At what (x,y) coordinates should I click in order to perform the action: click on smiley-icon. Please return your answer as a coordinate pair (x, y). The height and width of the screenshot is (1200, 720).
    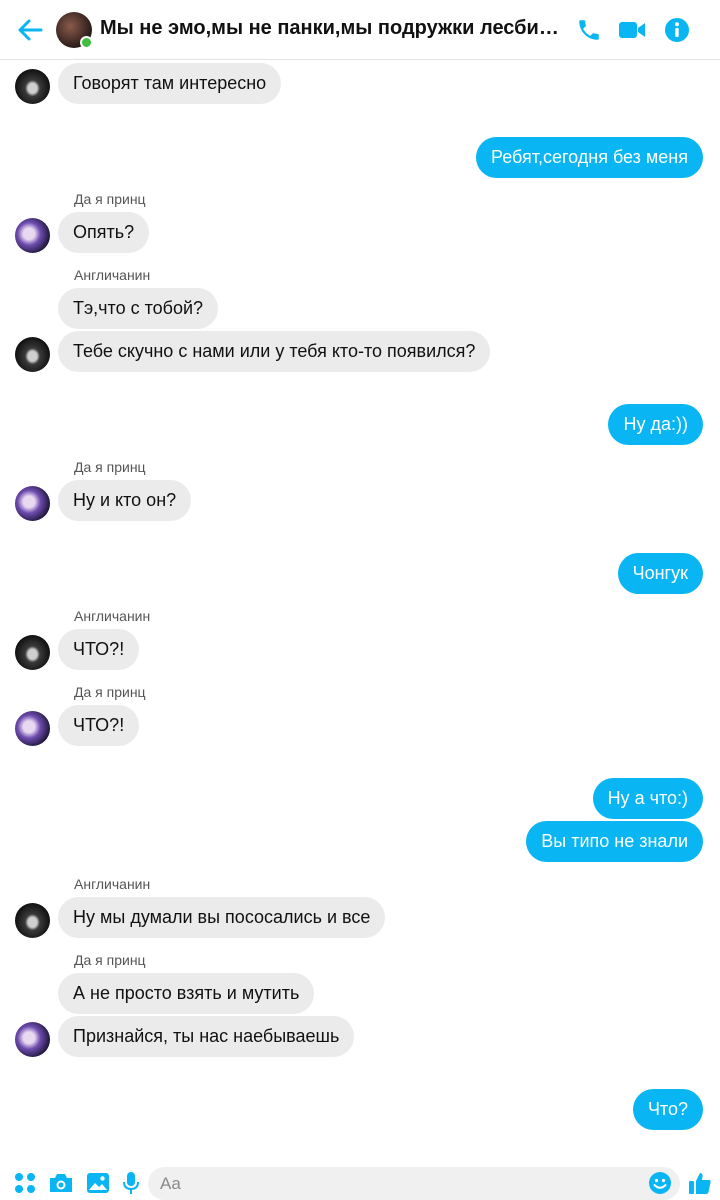
    Looking at the image, I should click on (660, 1183).